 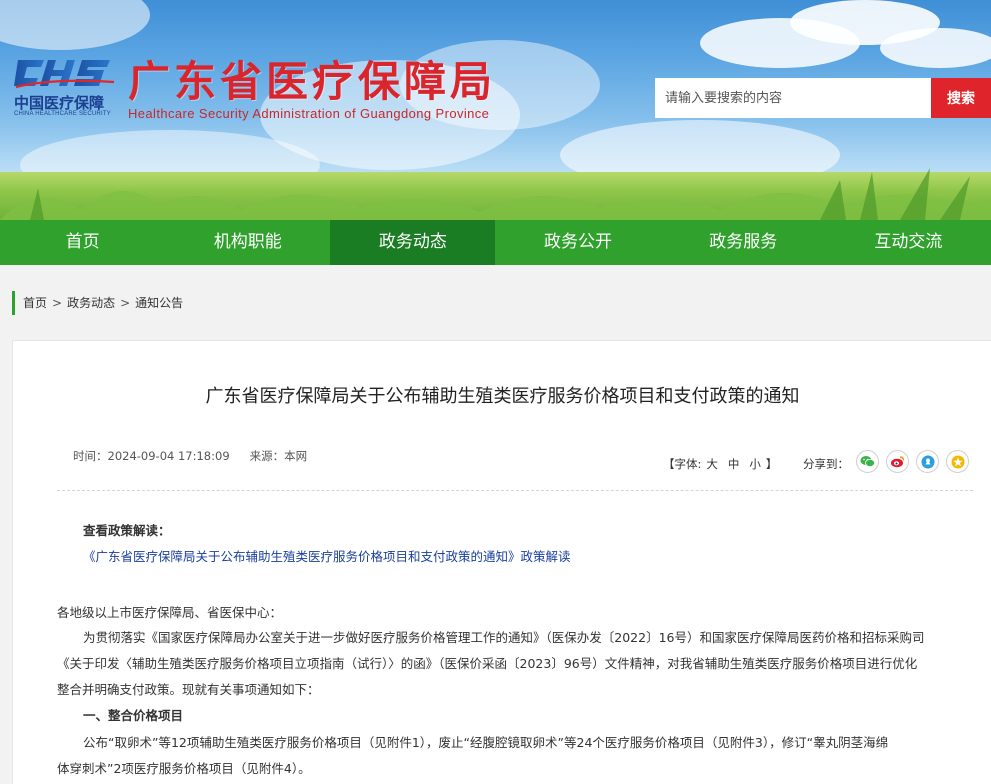 What do you see at coordinates (793, 98) in the screenshot?
I see `search-input` at bounding box center [793, 98].